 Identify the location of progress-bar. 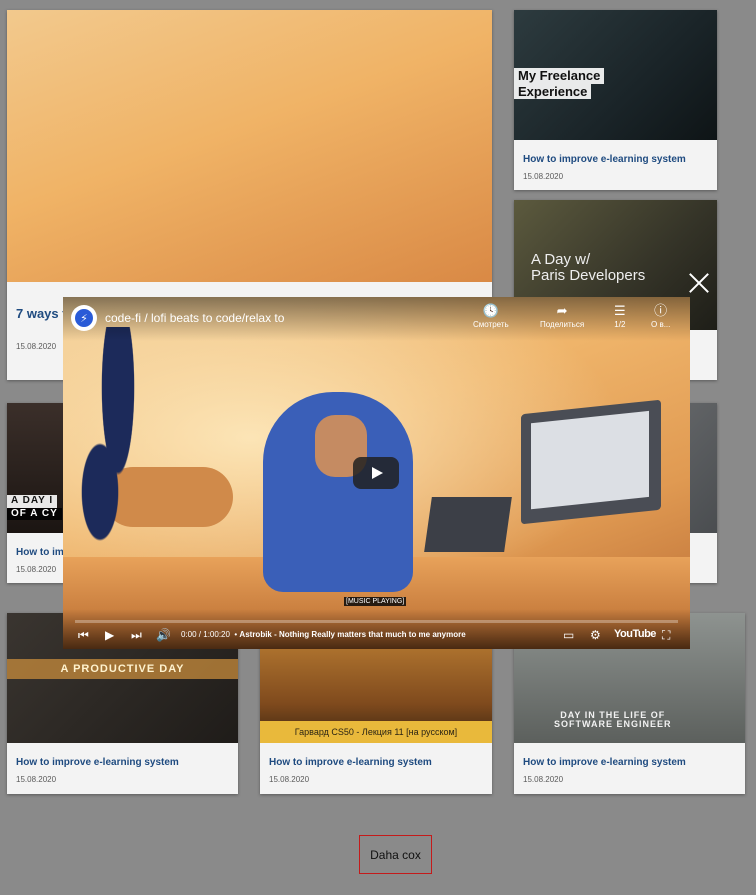
(376, 621).